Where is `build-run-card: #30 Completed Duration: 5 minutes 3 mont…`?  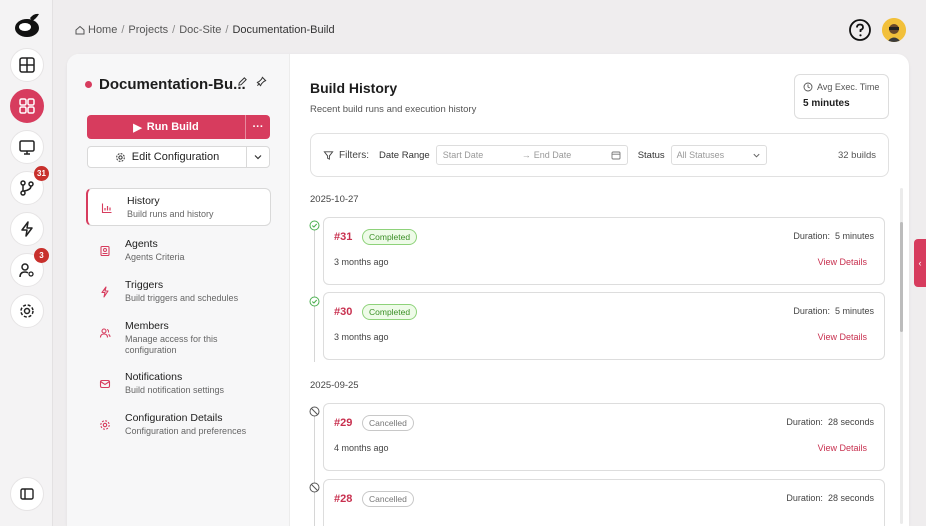 build-run-card: #30 Completed Duration: 5 minutes 3 mont… is located at coordinates (604, 326).